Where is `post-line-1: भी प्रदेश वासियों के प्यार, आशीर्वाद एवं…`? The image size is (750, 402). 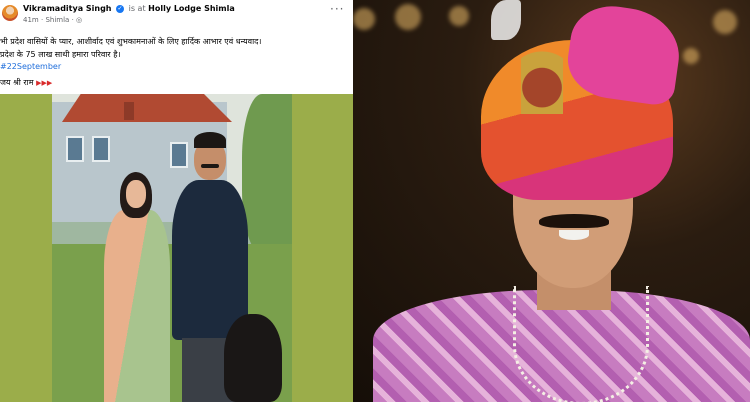 post-line-1: भी प्रदेश वासियों के प्यार, आशीर्वाद एवं… is located at coordinates (131, 41).